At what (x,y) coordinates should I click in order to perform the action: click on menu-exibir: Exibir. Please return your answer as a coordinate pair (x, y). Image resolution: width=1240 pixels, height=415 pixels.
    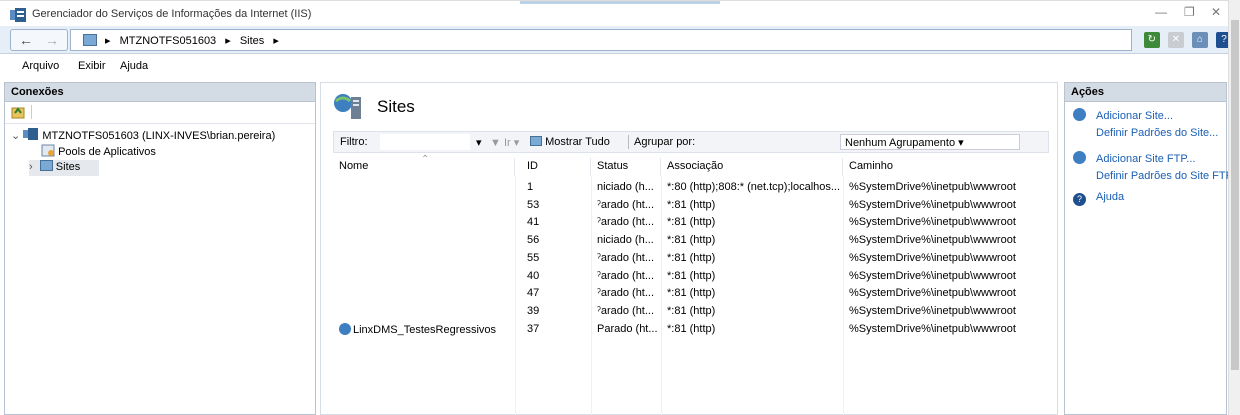
    Looking at the image, I should click on (92, 66).